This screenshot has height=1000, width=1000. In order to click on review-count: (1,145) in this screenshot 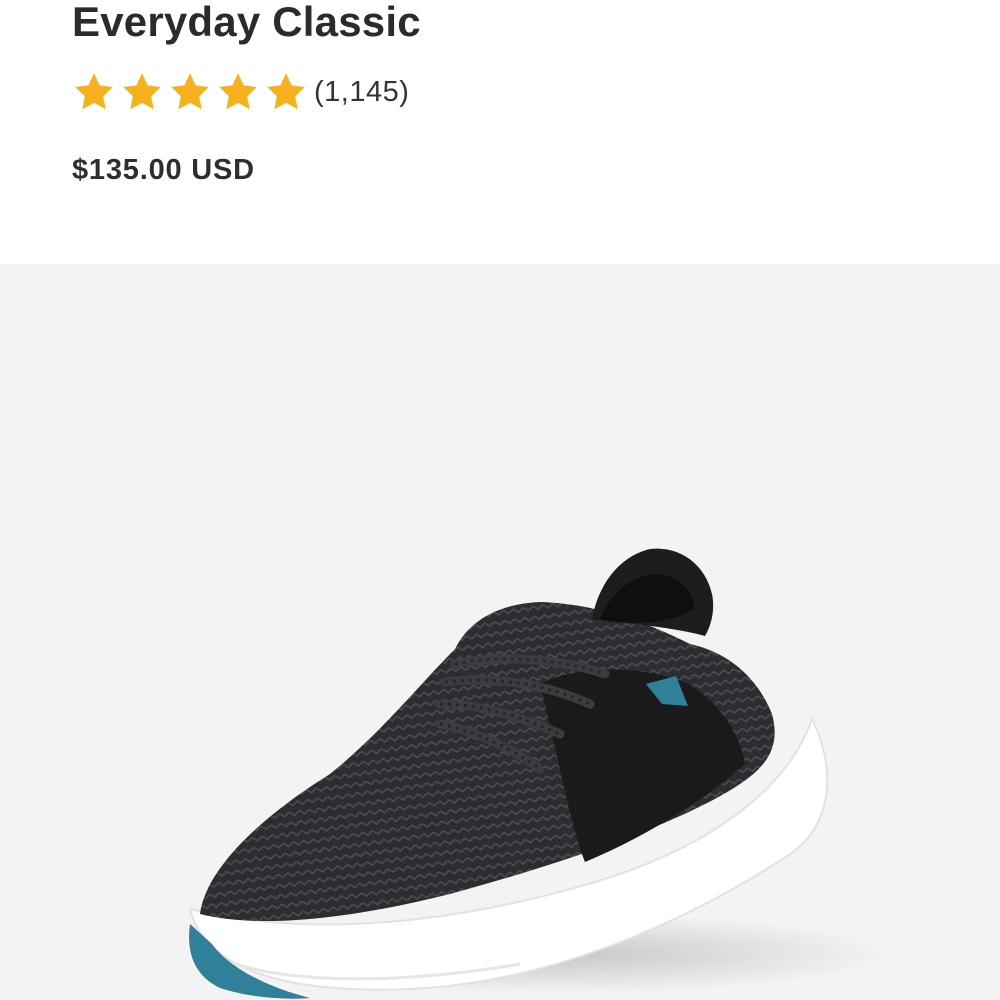, I will do `click(361, 92)`.